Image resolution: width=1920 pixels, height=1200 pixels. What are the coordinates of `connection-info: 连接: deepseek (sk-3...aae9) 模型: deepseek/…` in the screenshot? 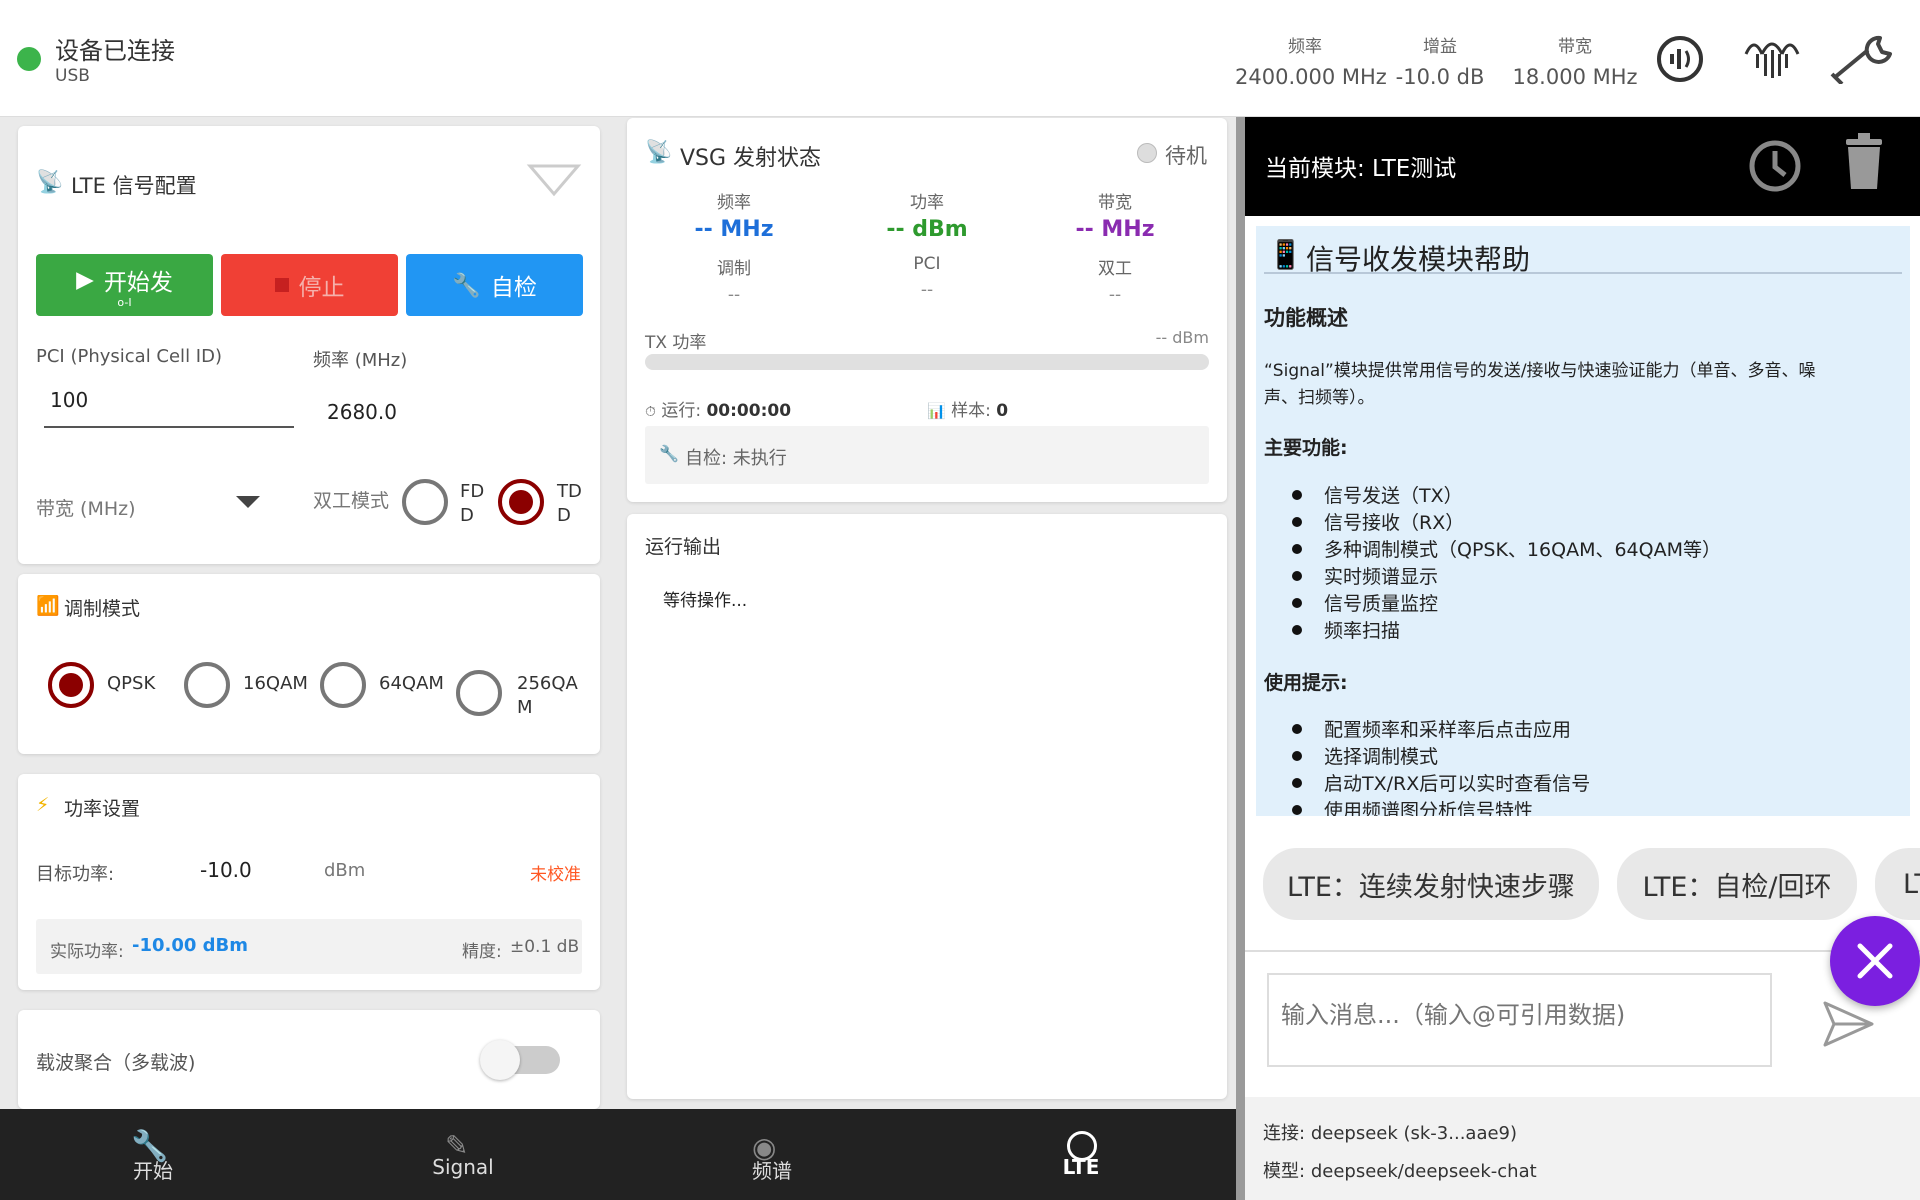 It's located at (1582, 1148).